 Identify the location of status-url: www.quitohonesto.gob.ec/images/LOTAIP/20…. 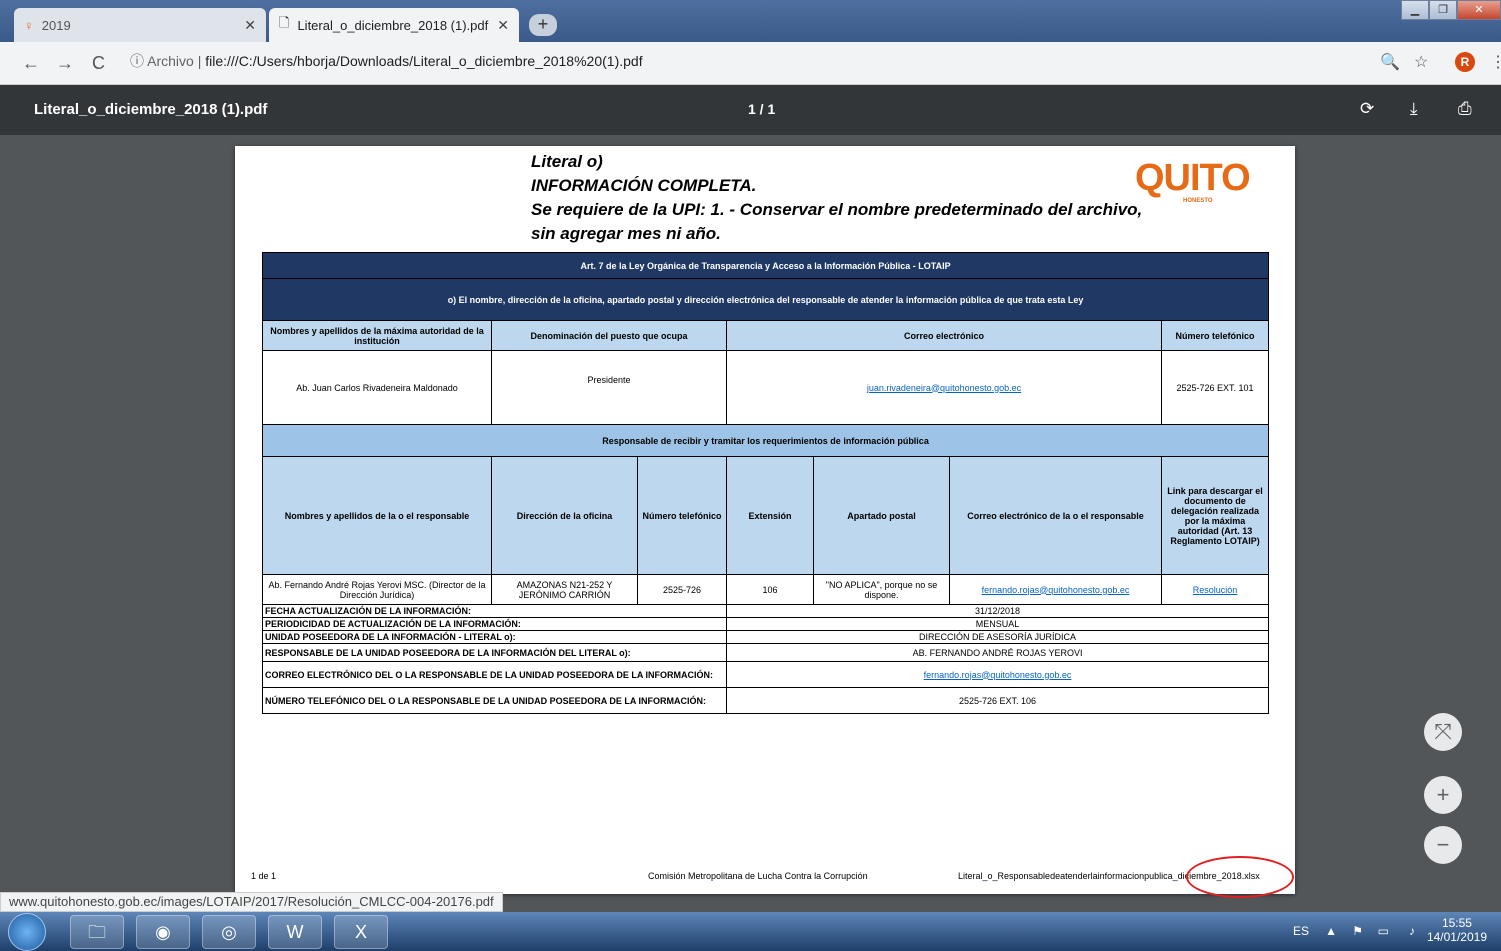
(251, 902).